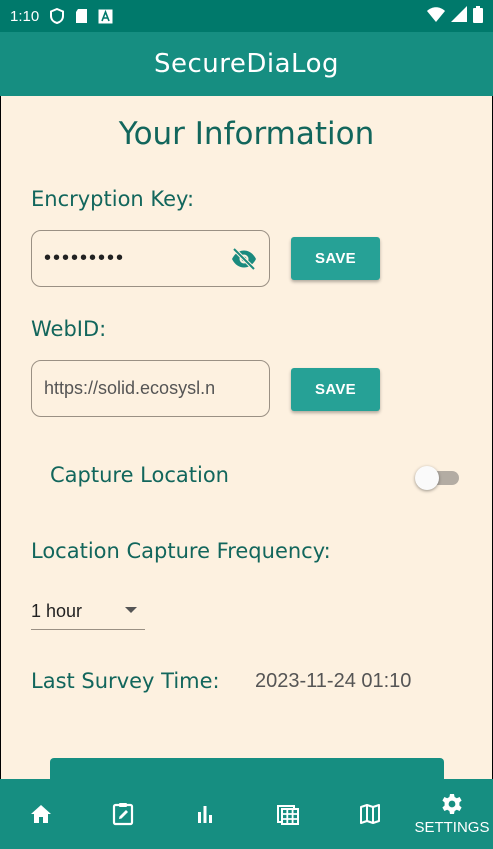  Describe the element at coordinates (452, 827) in the screenshot. I see `nav-settings-label: SETTINGS` at that location.